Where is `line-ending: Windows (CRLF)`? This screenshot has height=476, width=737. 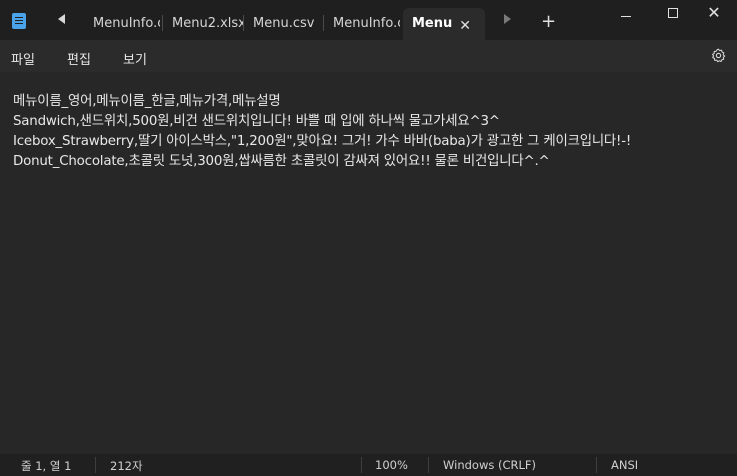
line-ending: Windows (CRLF) is located at coordinates (489, 465).